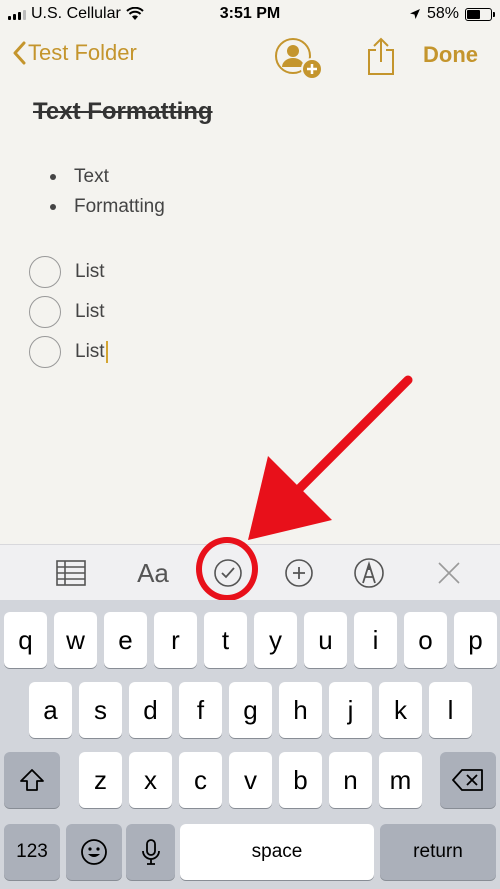 The image size is (500, 889). I want to click on key-g: g, so click(250, 710).